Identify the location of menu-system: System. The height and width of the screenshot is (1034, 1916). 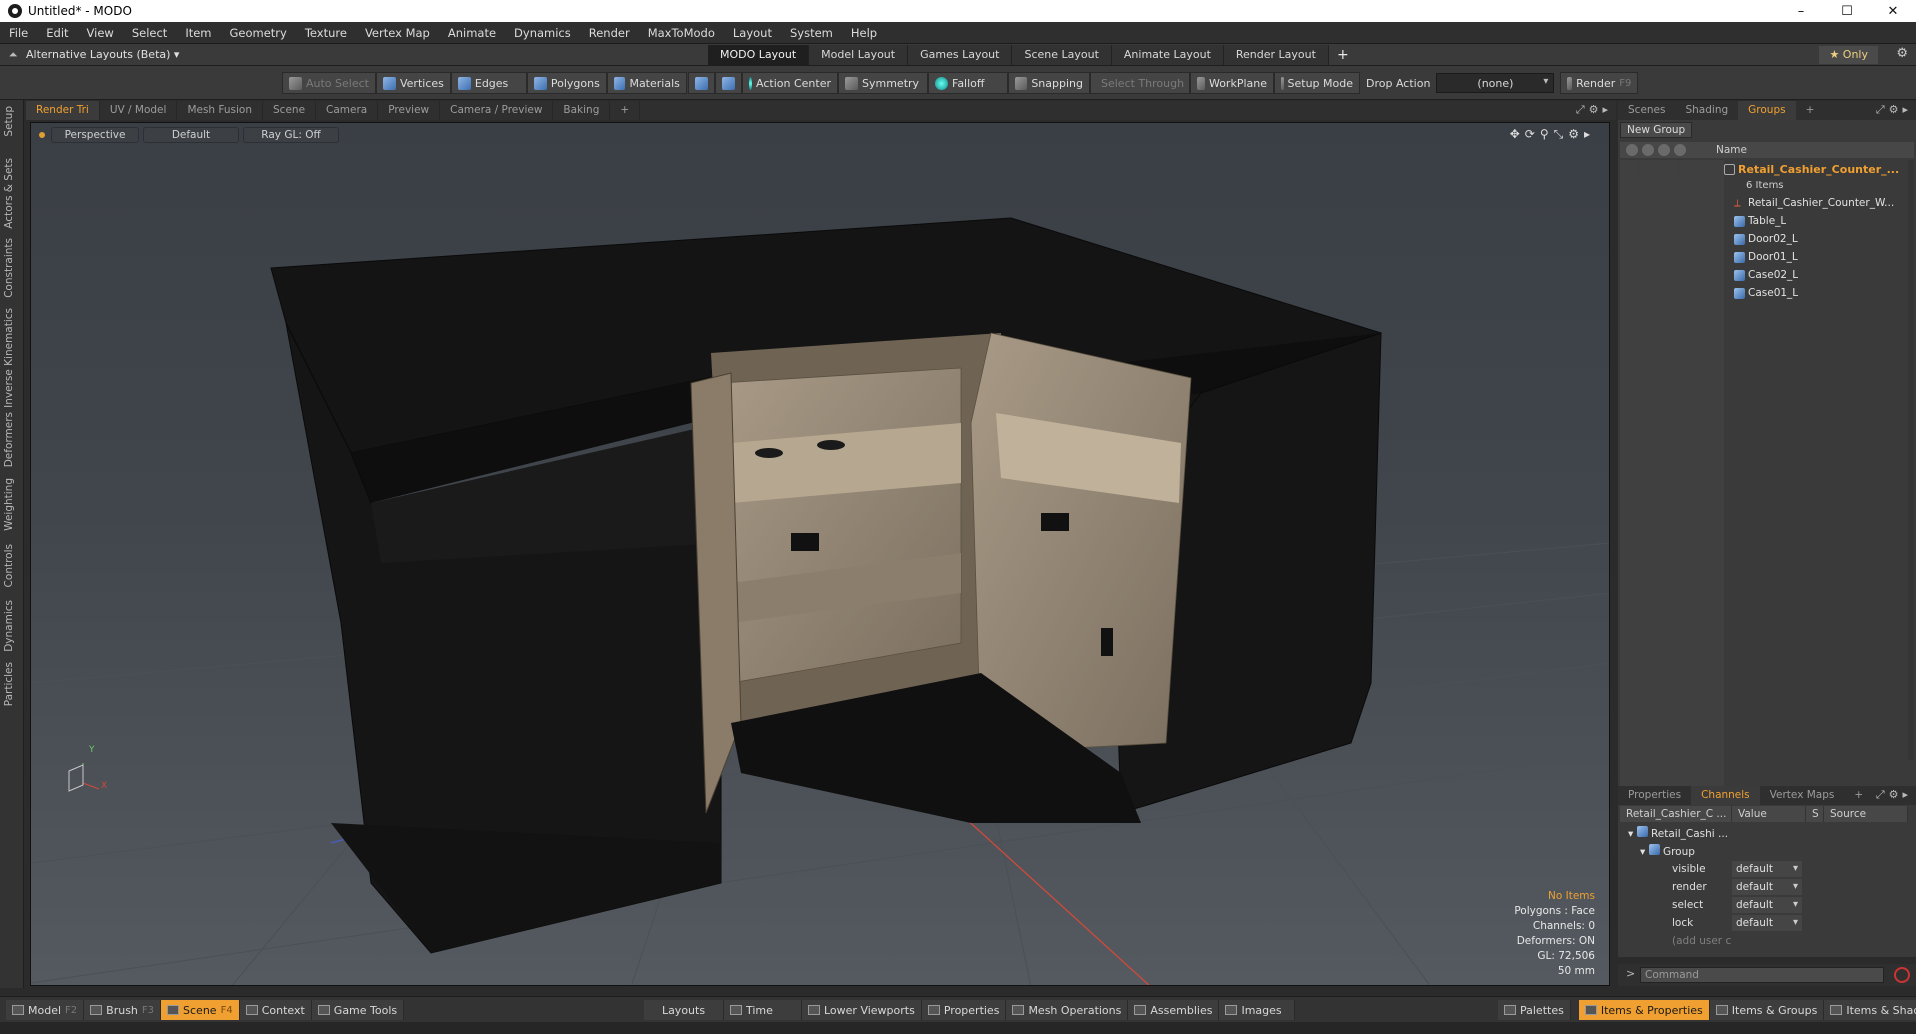
(811, 33).